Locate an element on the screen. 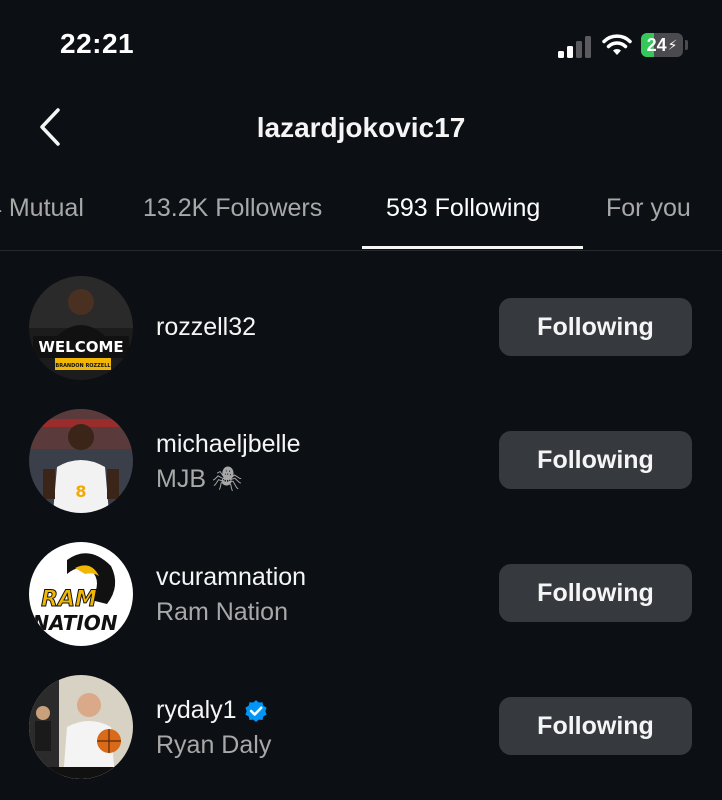 The image size is (722, 800). header: lazardjokovic17 is located at coordinates (361, 130).